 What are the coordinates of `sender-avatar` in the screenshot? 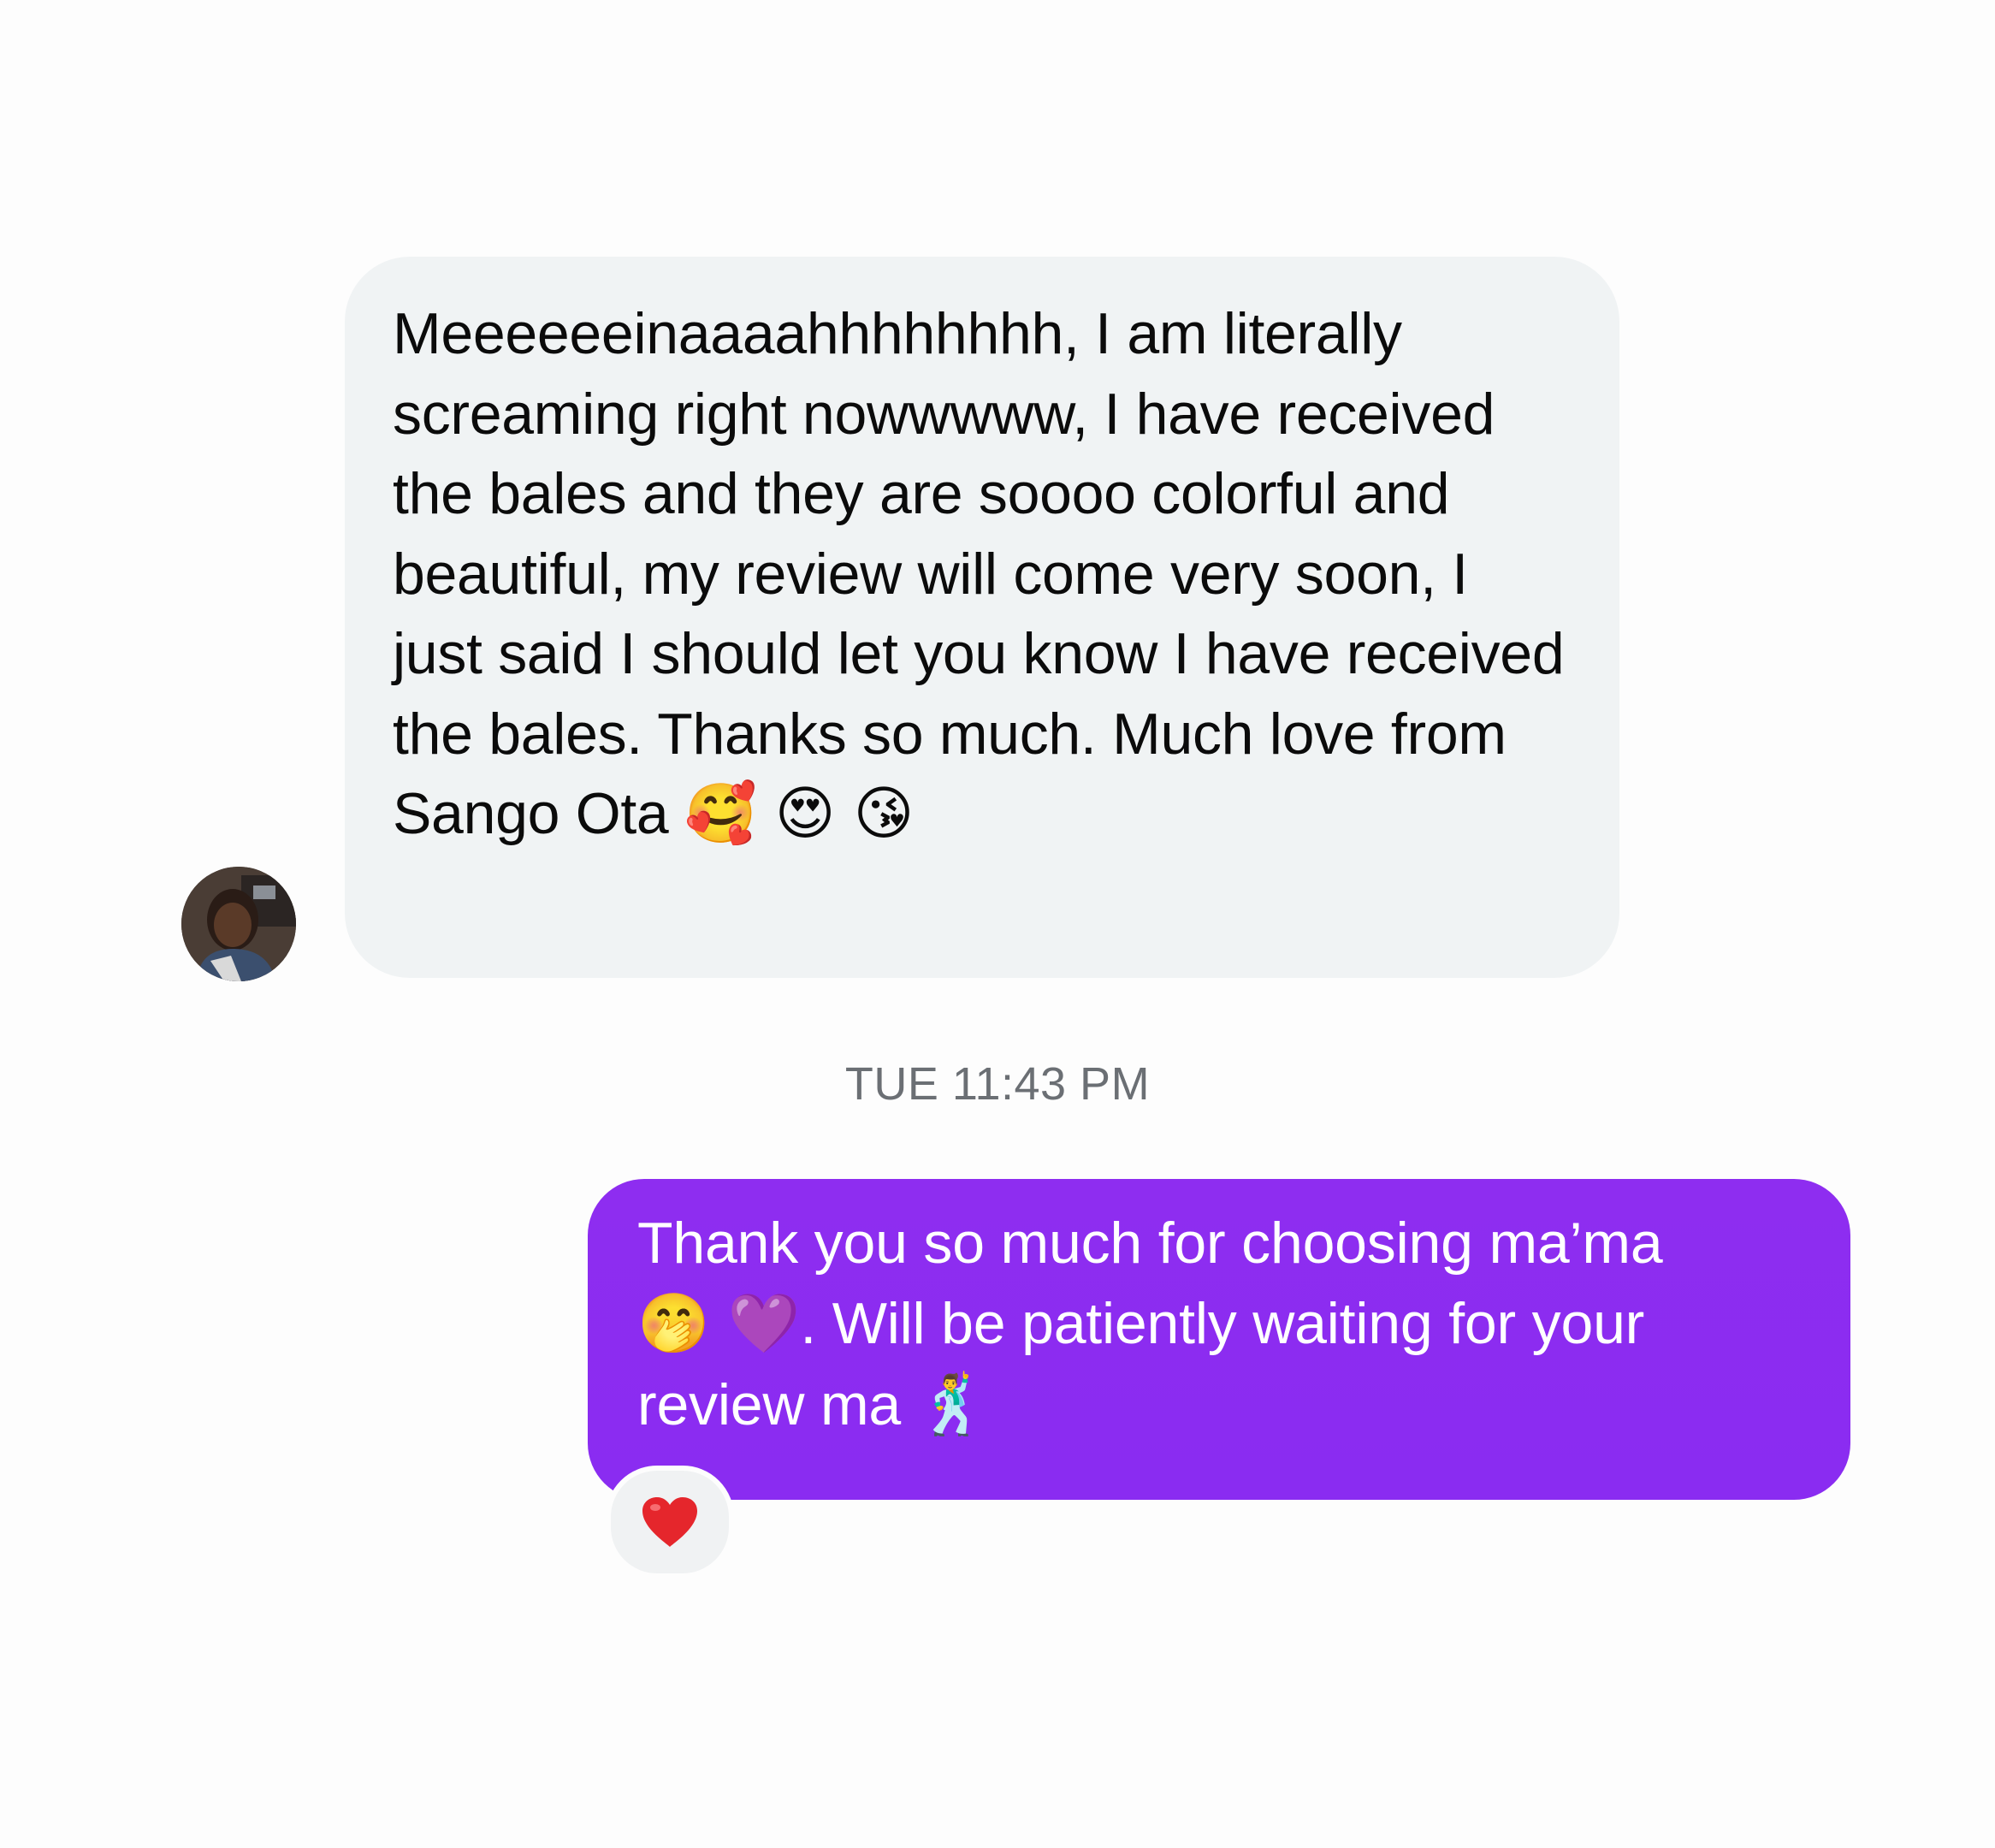 It's located at (238, 924).